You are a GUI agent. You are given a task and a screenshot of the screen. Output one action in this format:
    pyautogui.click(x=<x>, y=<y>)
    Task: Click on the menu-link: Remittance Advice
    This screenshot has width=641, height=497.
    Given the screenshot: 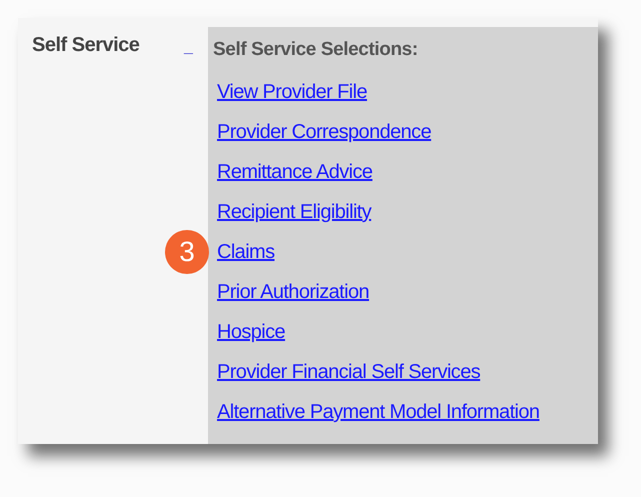 What is the action you would take?
    pyautogui.click(x=294, y=172)
    